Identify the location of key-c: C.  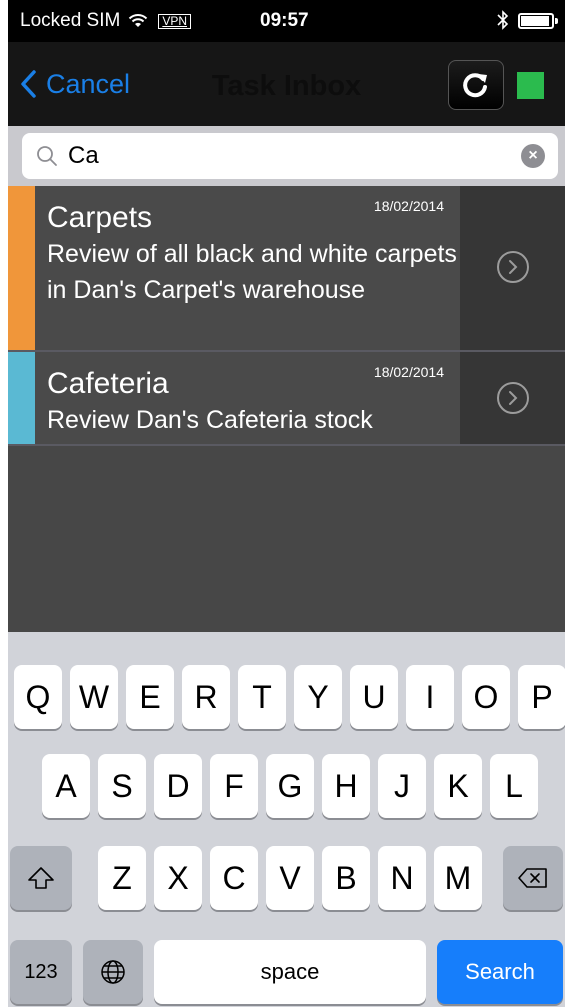
(234, 878).